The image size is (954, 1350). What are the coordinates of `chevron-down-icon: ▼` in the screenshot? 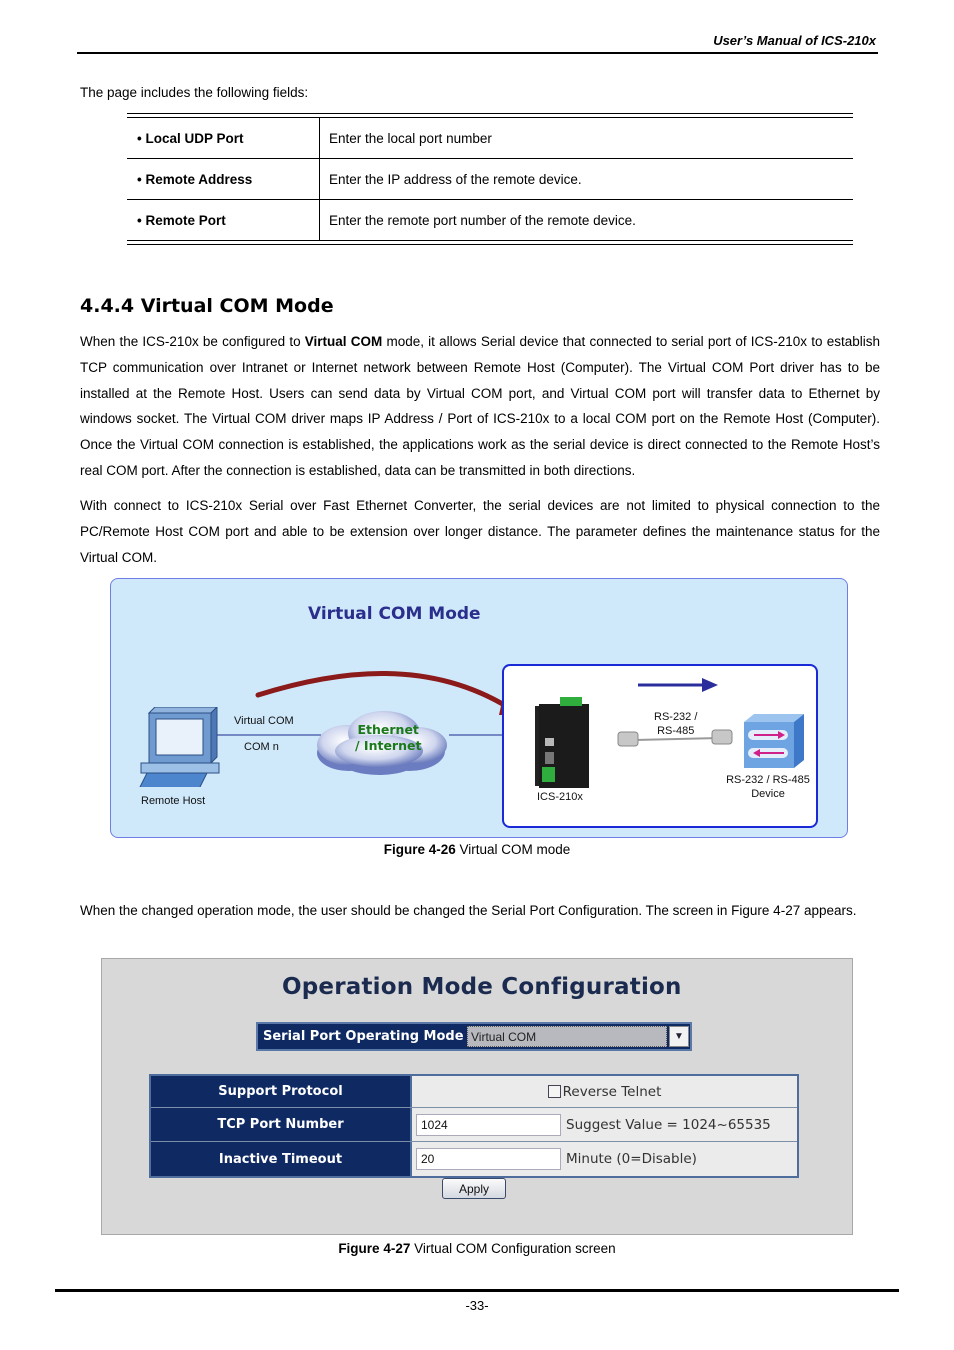 It's located at (679, 1036).